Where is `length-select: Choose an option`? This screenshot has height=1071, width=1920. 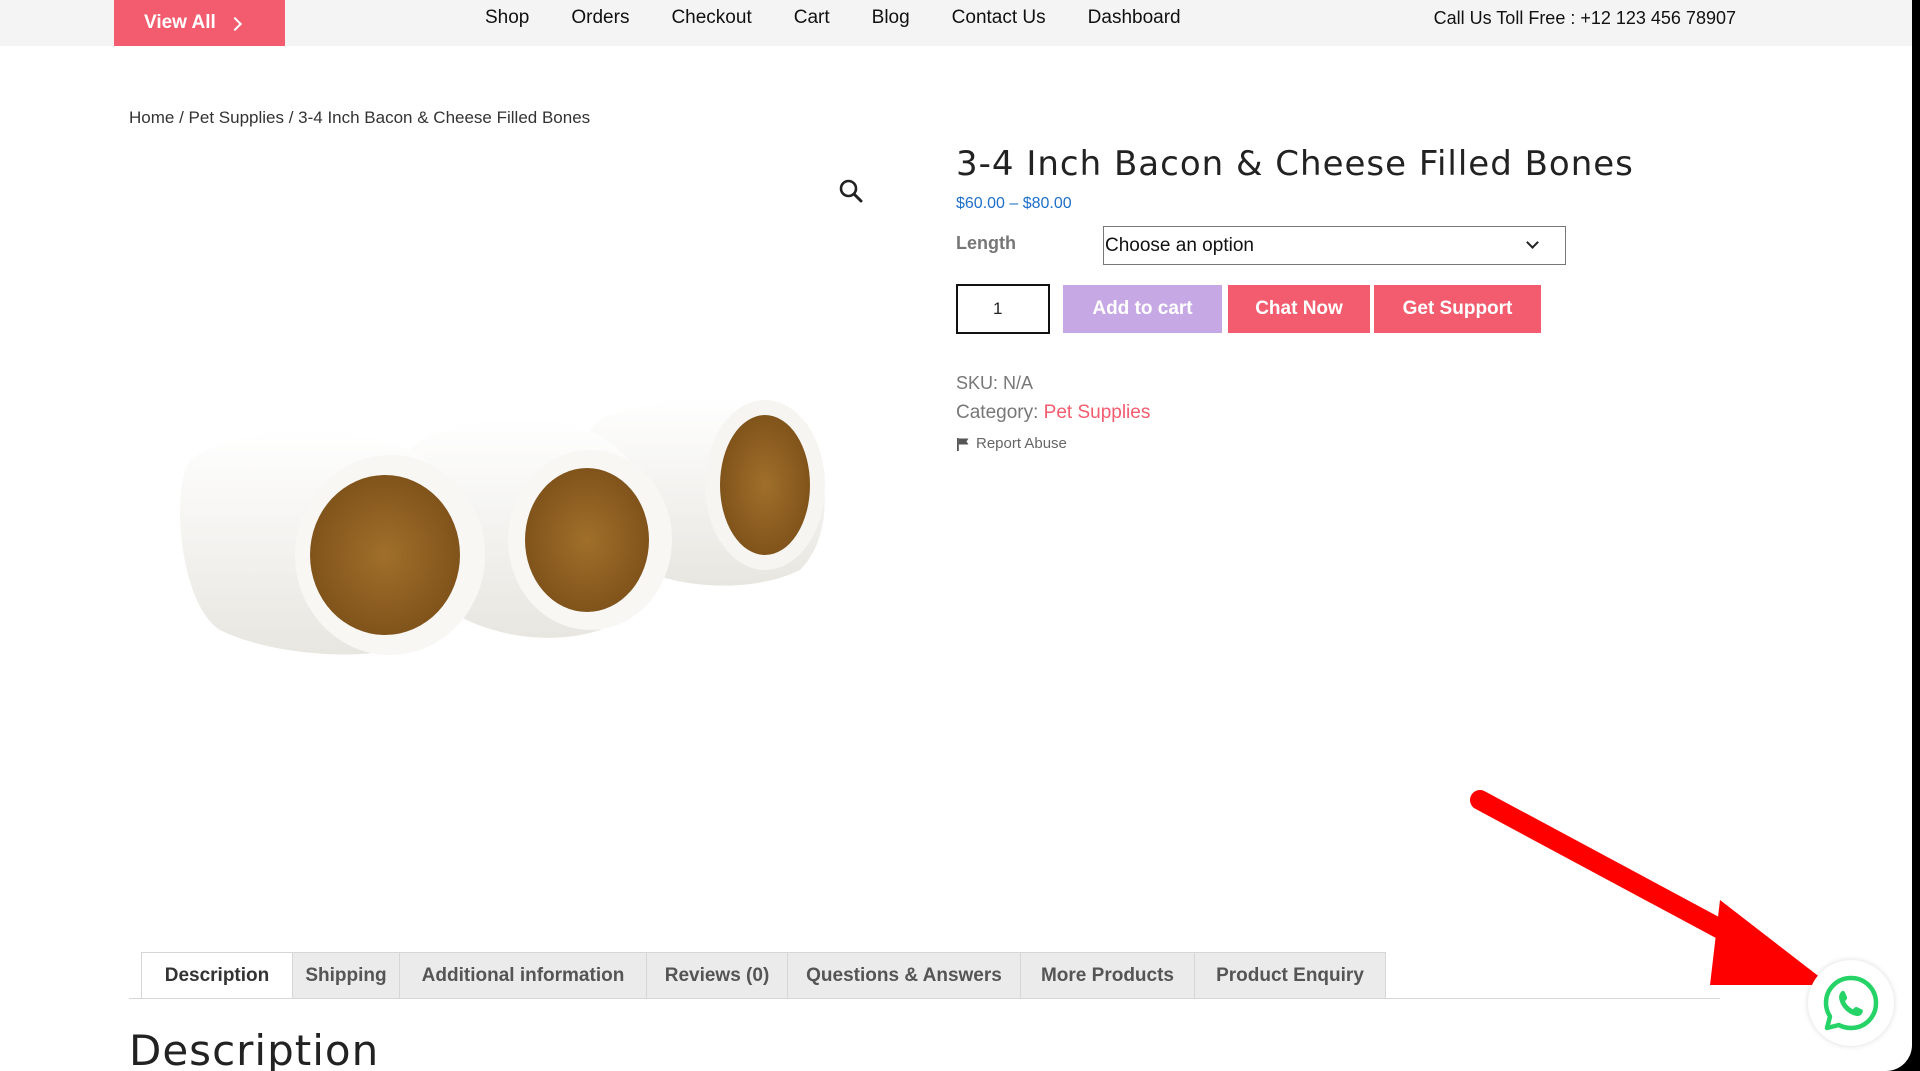 length-select: Choose an option is located at coordinates (1334, 245).